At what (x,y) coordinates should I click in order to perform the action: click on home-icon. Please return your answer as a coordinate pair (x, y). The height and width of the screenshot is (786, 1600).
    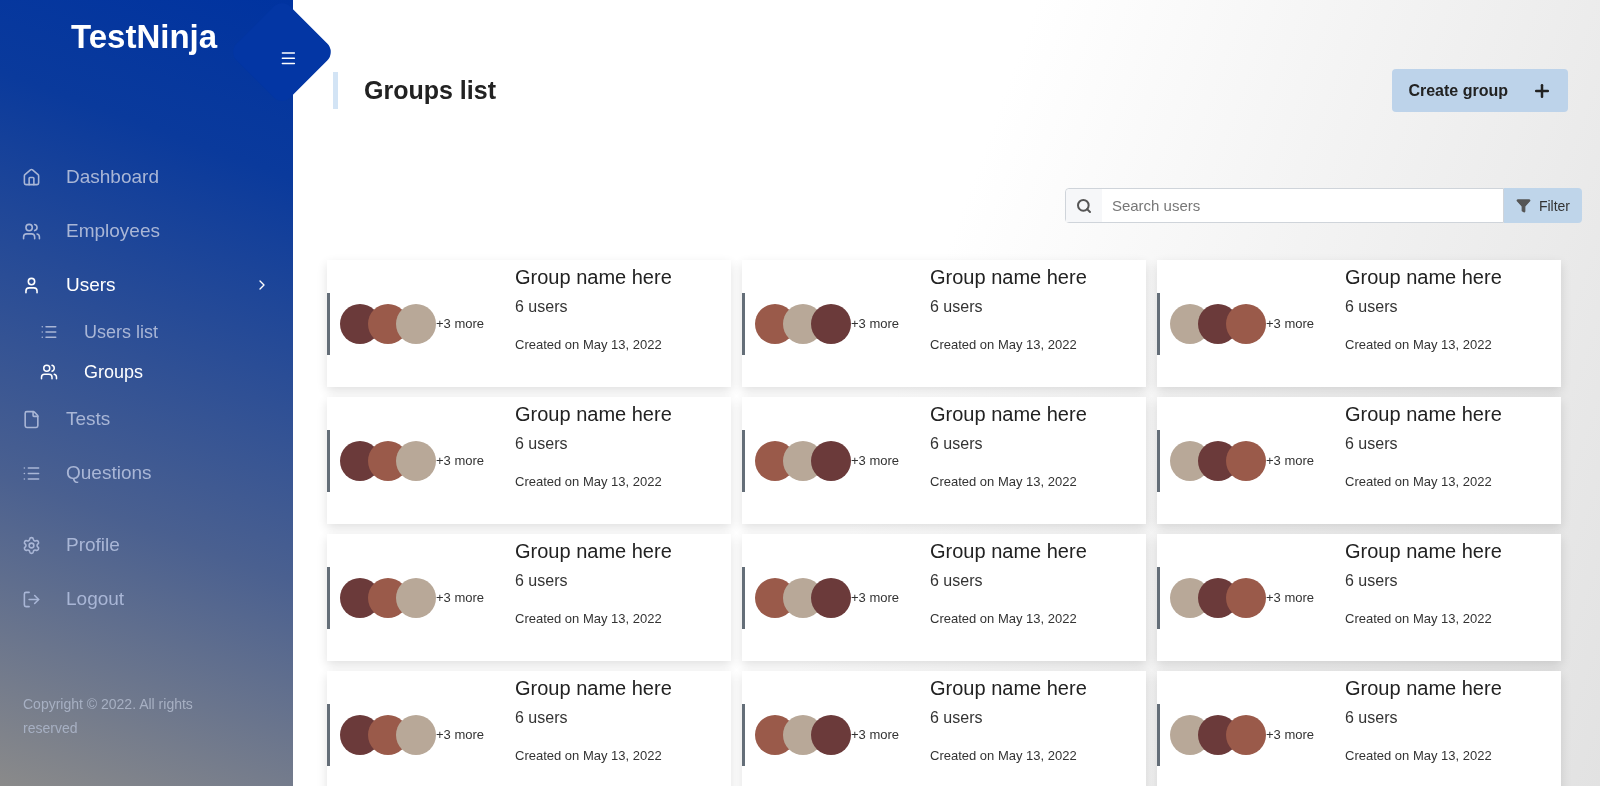
    Looking at the image, I should click on (31, 177).